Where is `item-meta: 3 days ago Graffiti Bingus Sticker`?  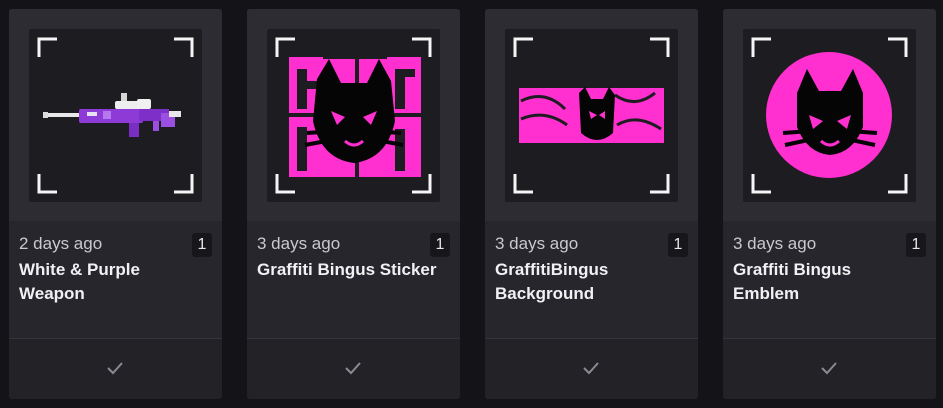 item-meta: 3 days ago Graffiti Bingus Sticker is located at coordinates (353, 257).